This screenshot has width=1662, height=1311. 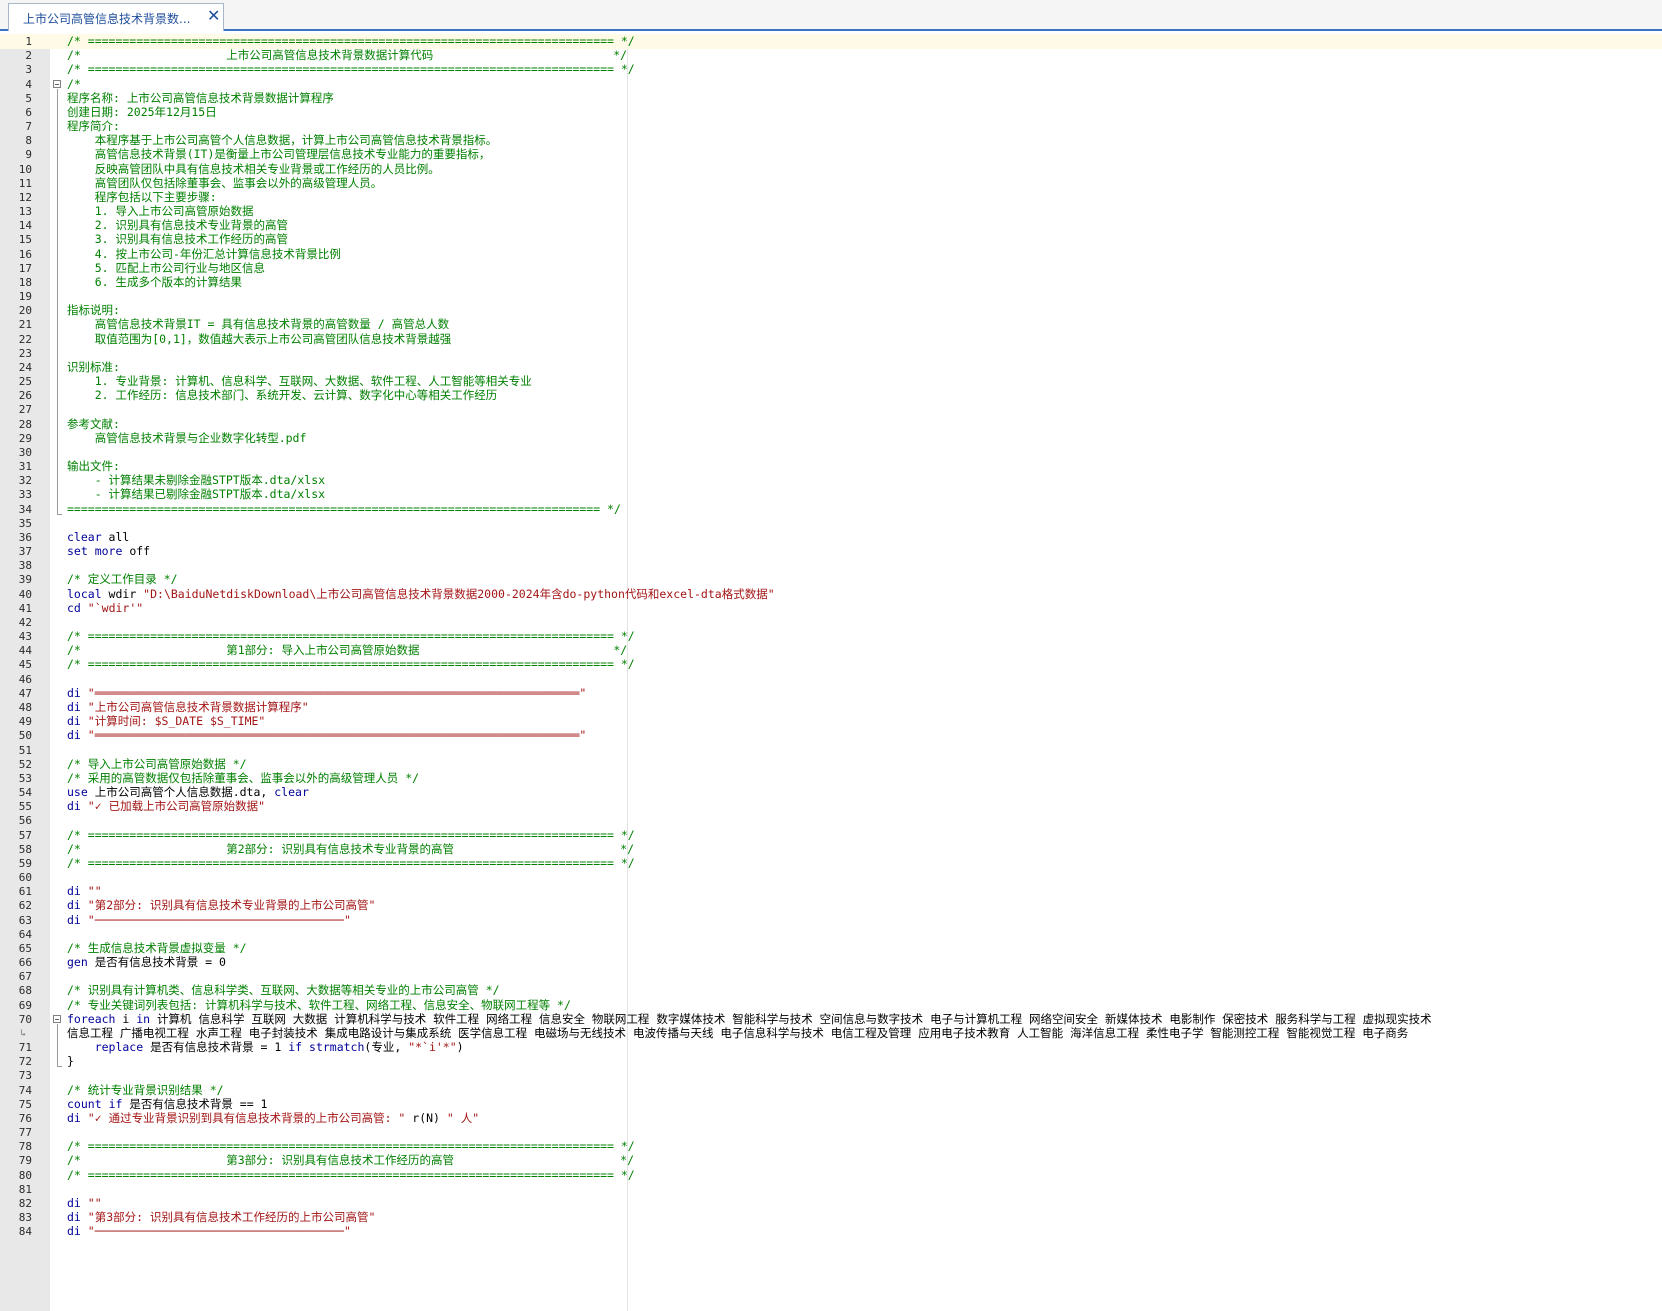 What do you see at coordinates (831, 84) in the screenshot?
I see `code-line: 4 /*` at bounding box center [831, 84].